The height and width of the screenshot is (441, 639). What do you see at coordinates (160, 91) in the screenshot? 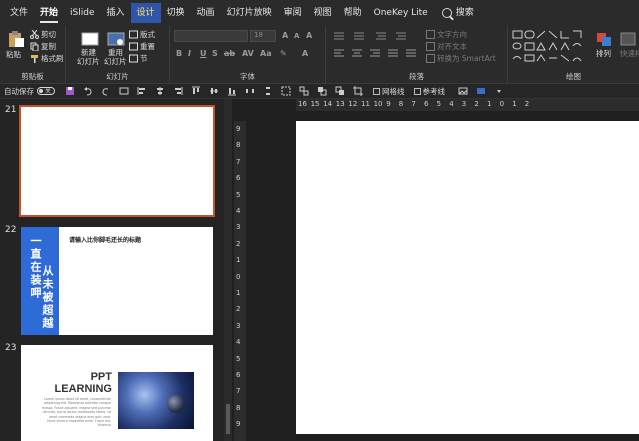
I see `align-center-icon` at bounding box center [160, 91].